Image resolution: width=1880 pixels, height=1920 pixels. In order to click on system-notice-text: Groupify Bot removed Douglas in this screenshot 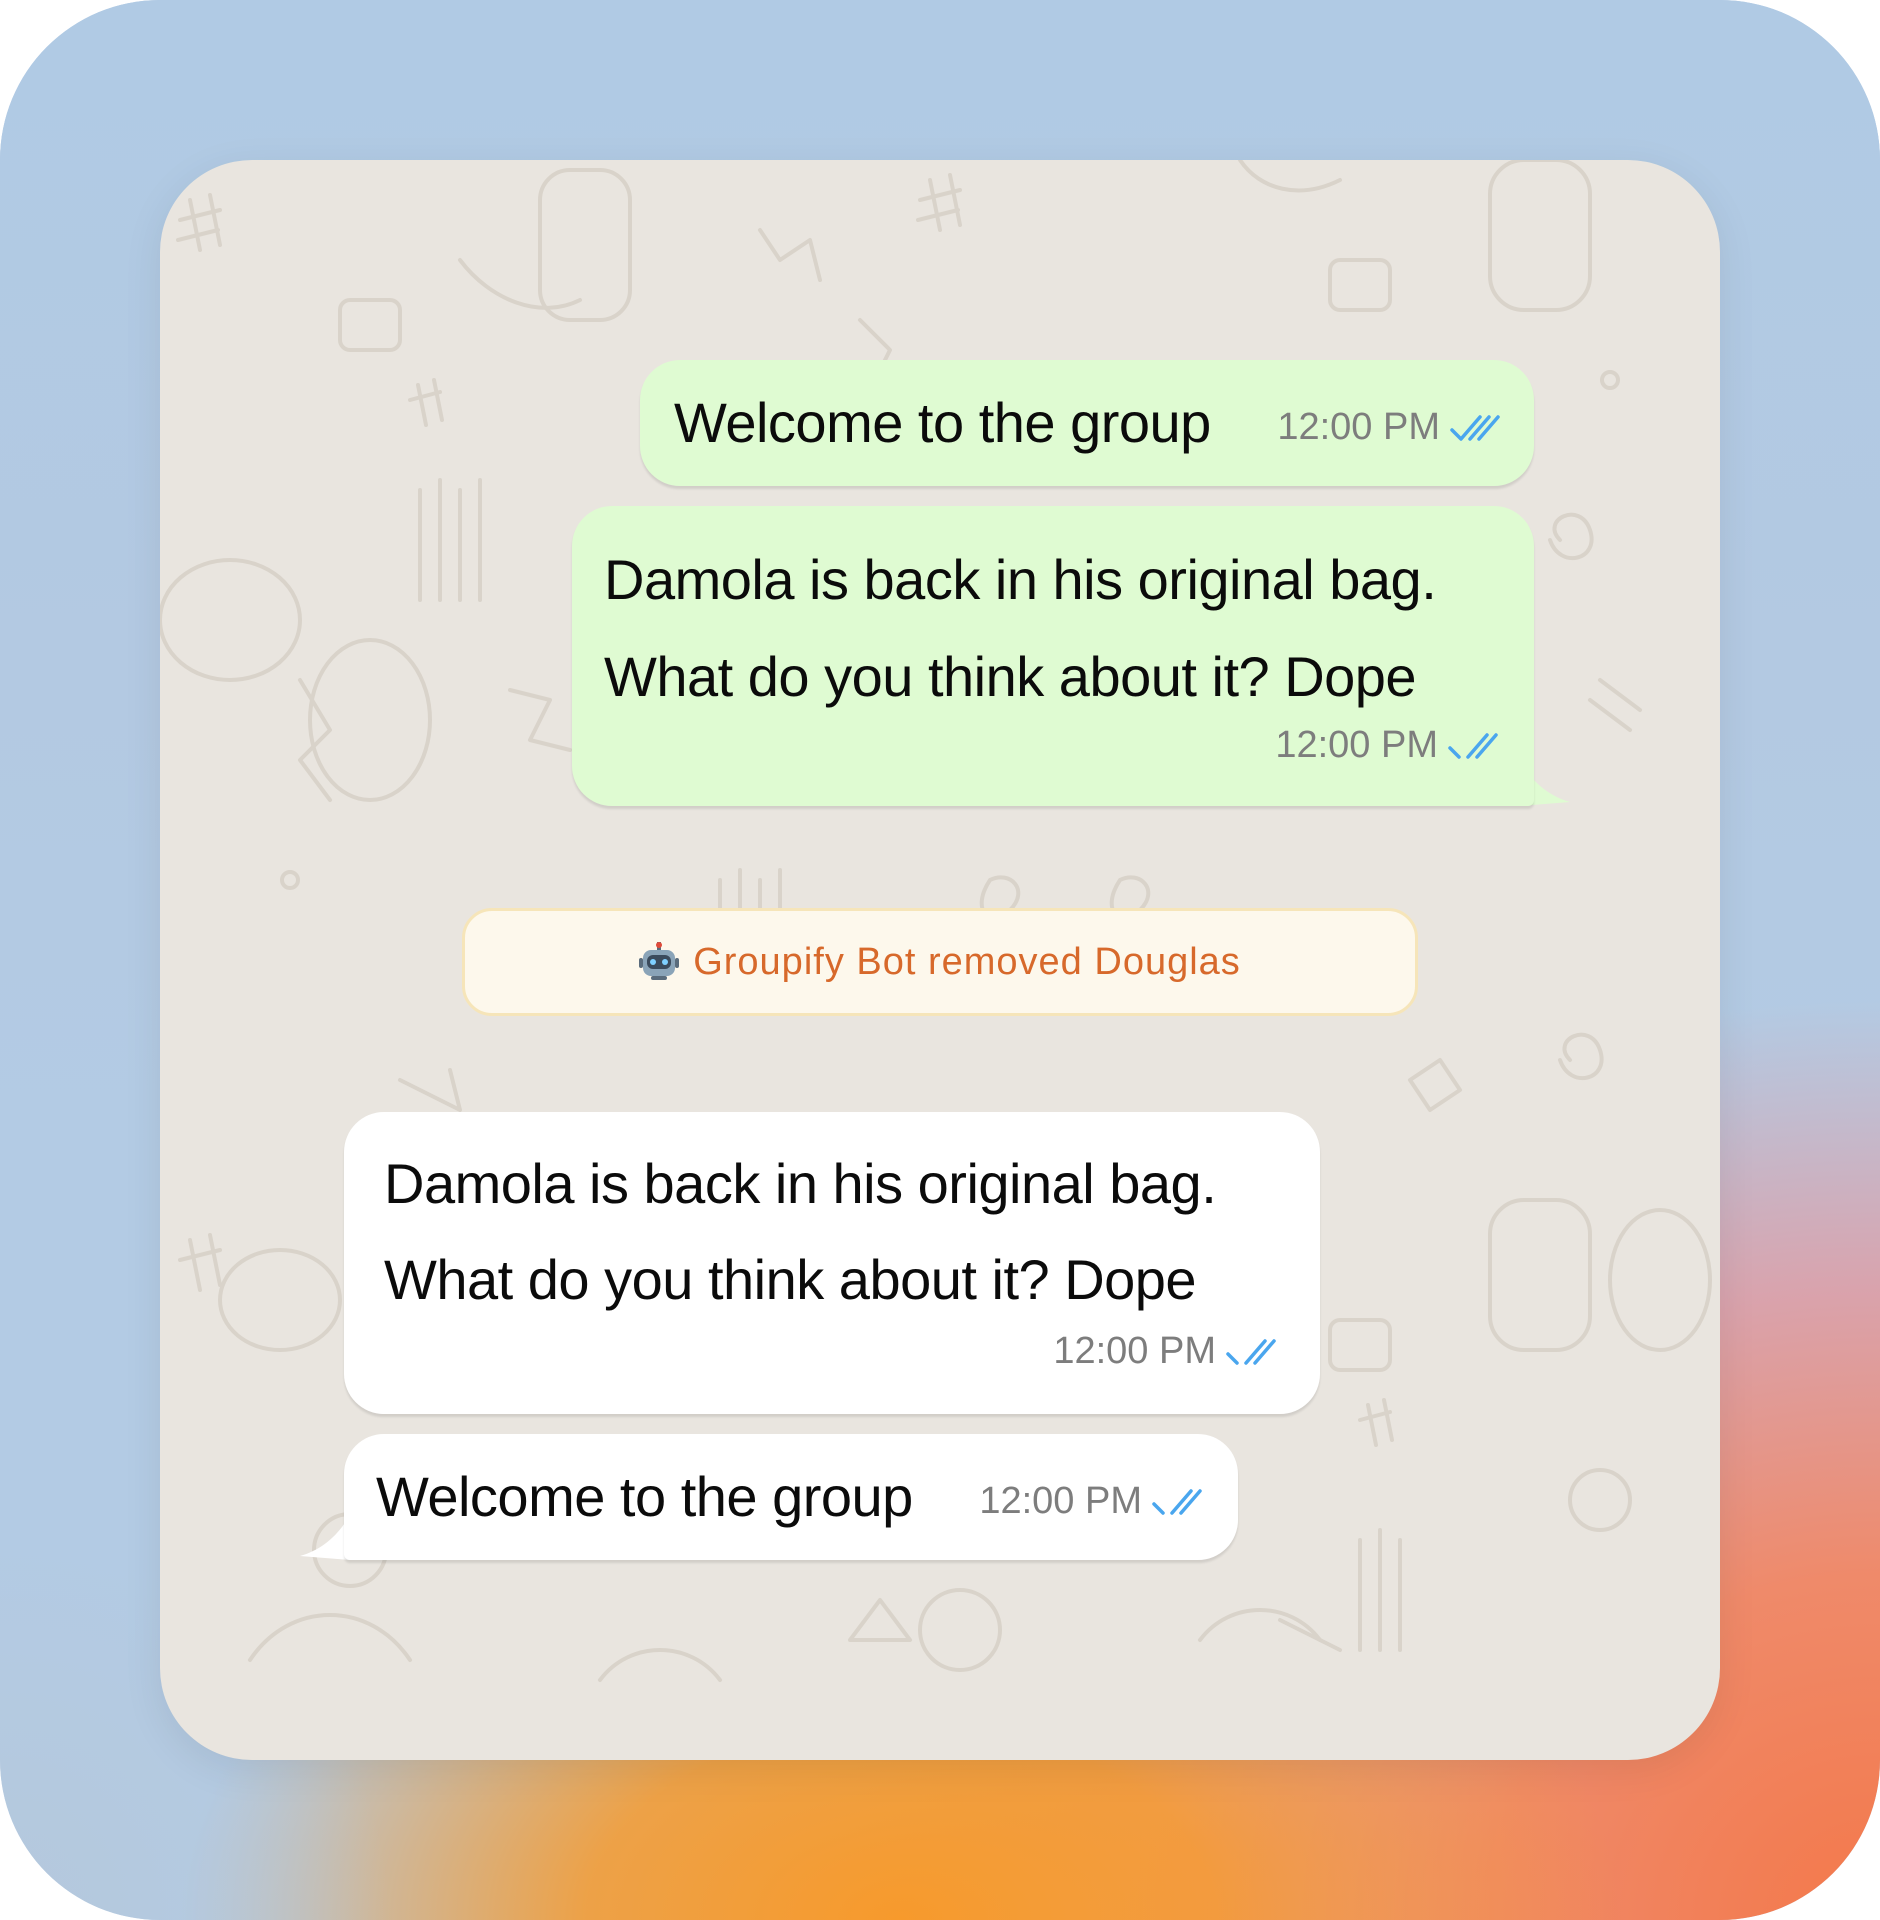, I will do `click(967, 961)`.